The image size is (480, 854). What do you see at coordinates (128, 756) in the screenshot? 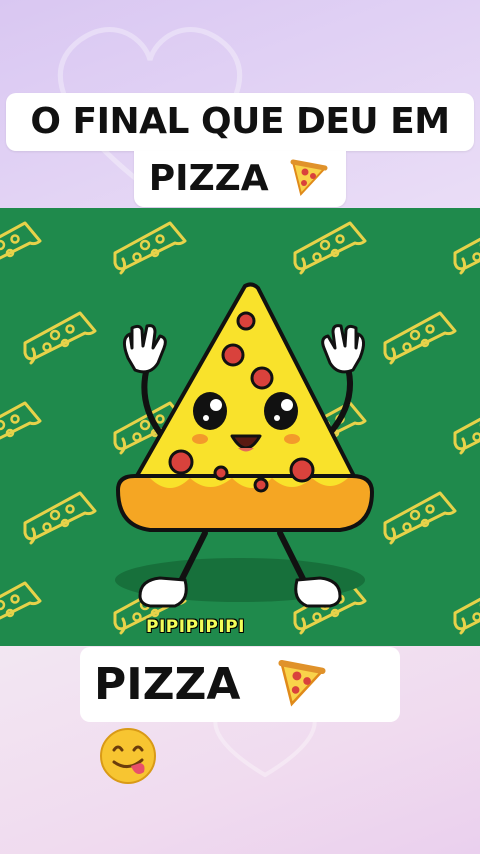
I see `yum-face-icon` at bounding box center [128, 756].